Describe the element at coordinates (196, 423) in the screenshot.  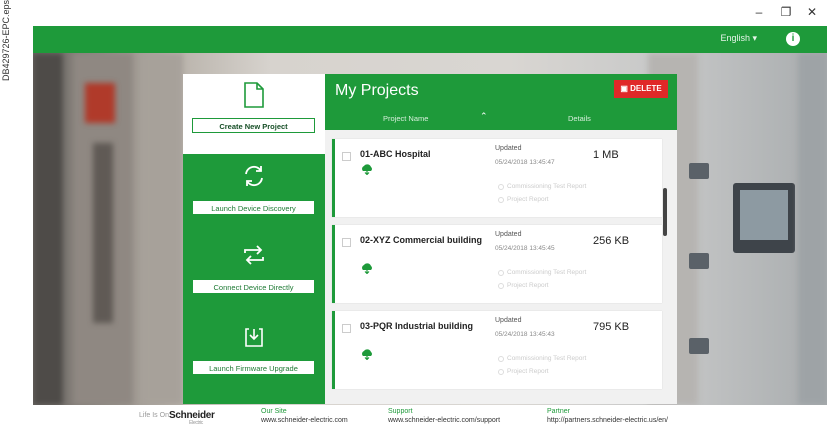
I see `brand-sub: Electric` at that location.